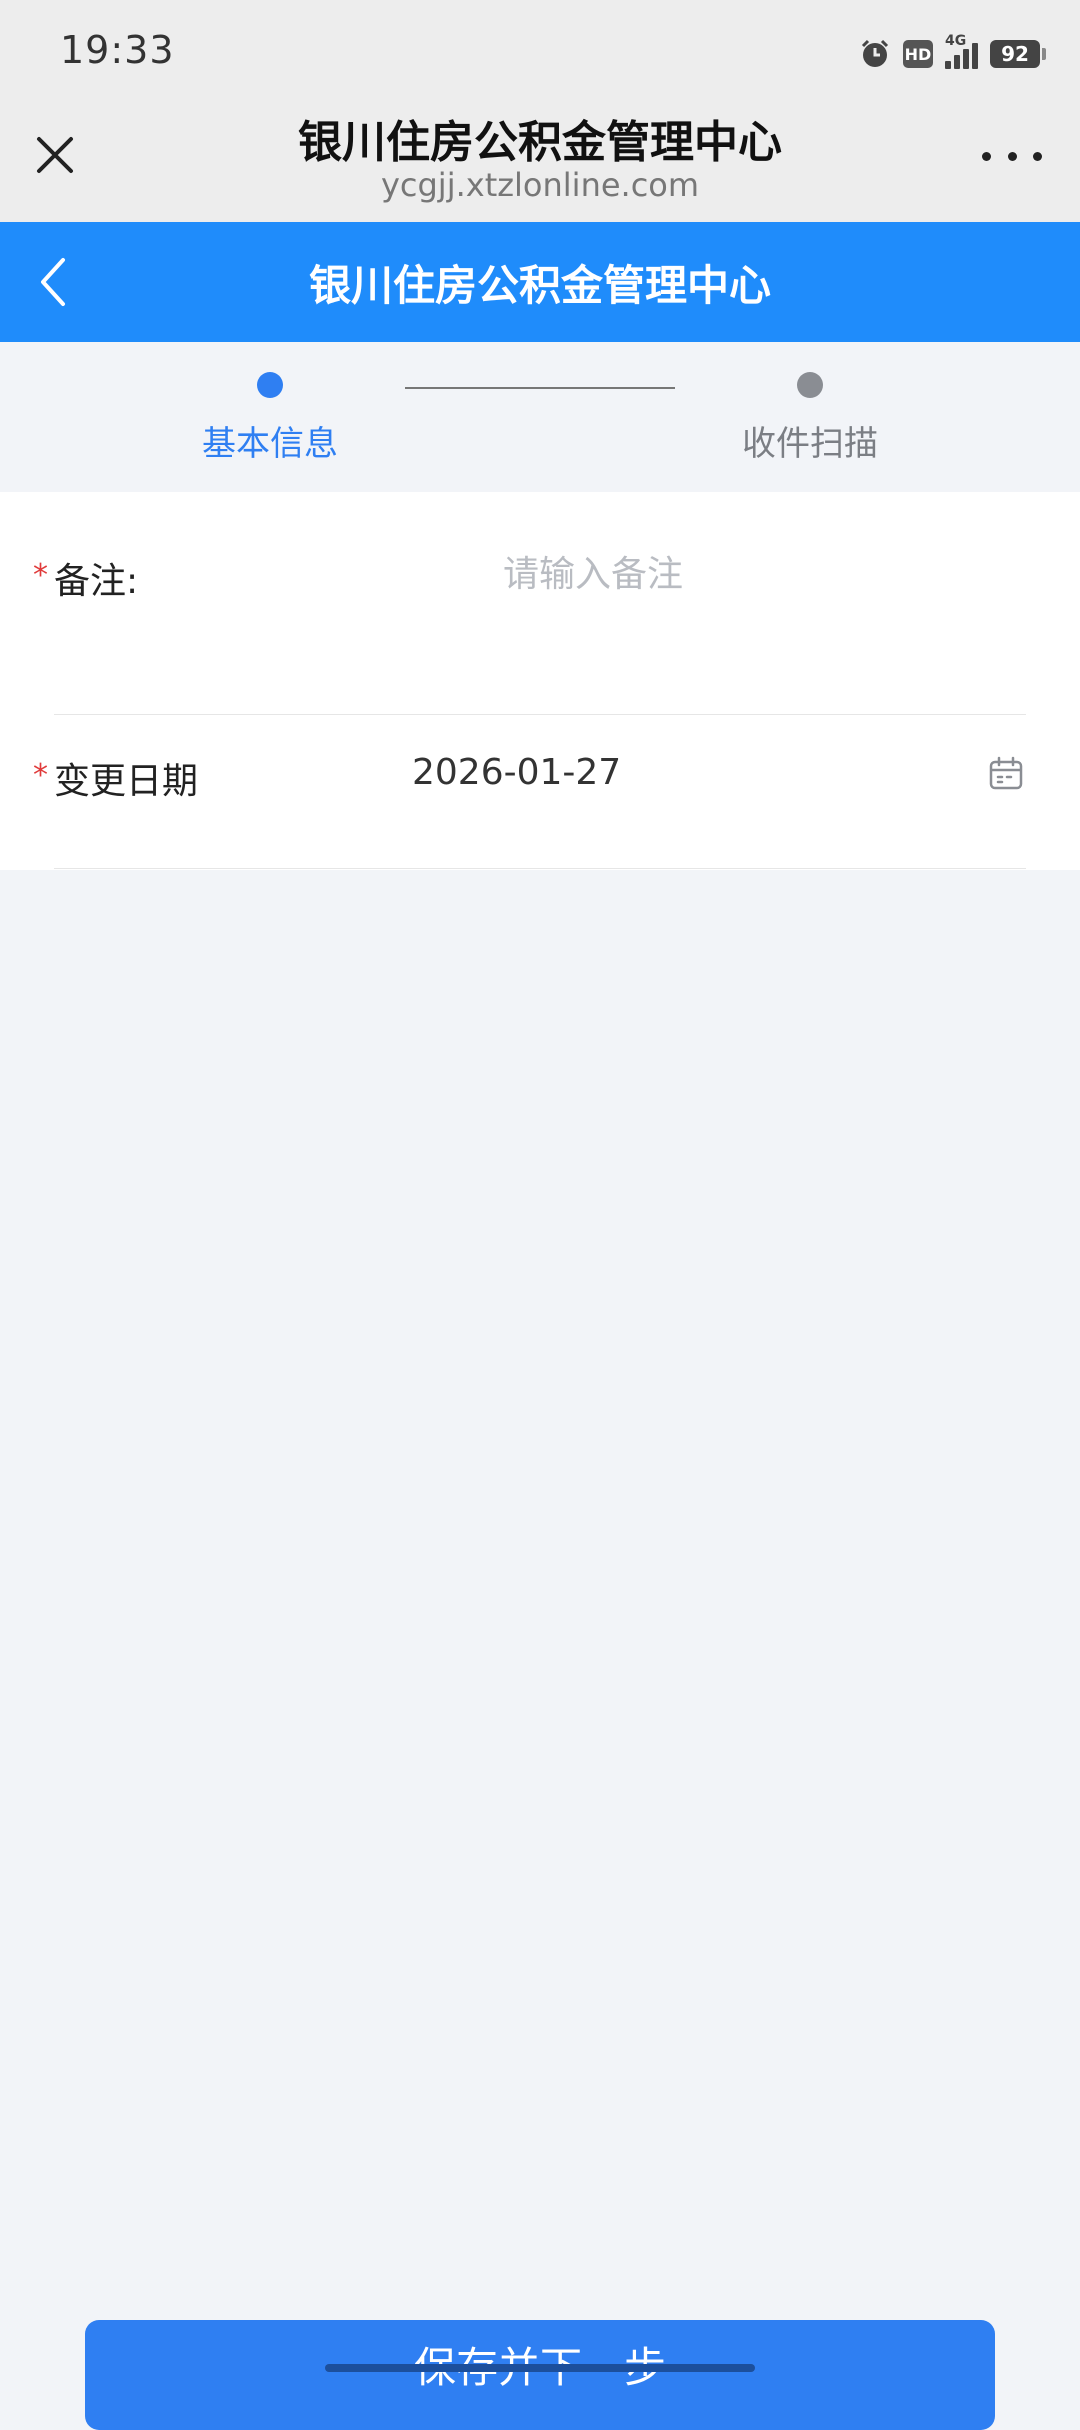  What do you see at coordinates (540, 2368) in the screenshot?
I see `home-indicator` at bounding box center [540, 2368].